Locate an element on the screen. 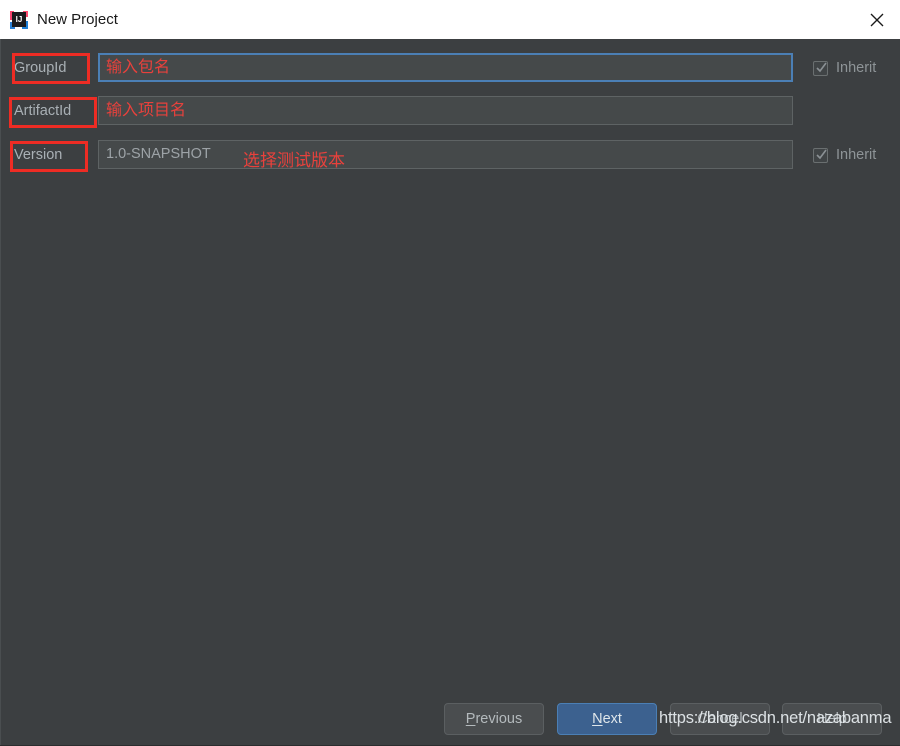 This screenshot has height=746, width=900. artifactid-input: 输入项目名 is located at coordinates (445, 110).